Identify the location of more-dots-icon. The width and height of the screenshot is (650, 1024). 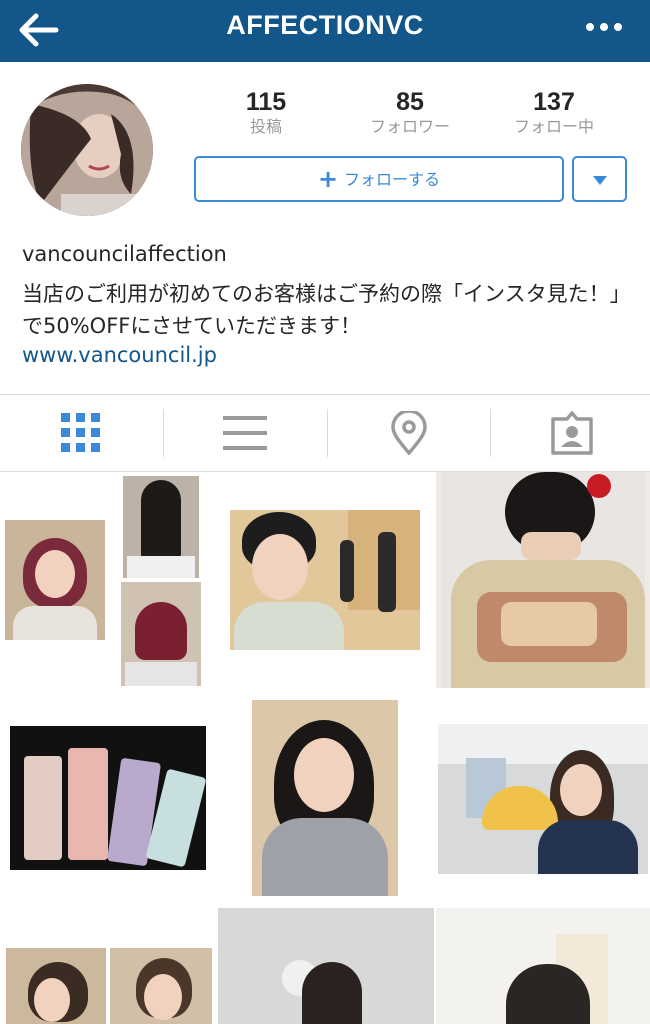
(590, 27).